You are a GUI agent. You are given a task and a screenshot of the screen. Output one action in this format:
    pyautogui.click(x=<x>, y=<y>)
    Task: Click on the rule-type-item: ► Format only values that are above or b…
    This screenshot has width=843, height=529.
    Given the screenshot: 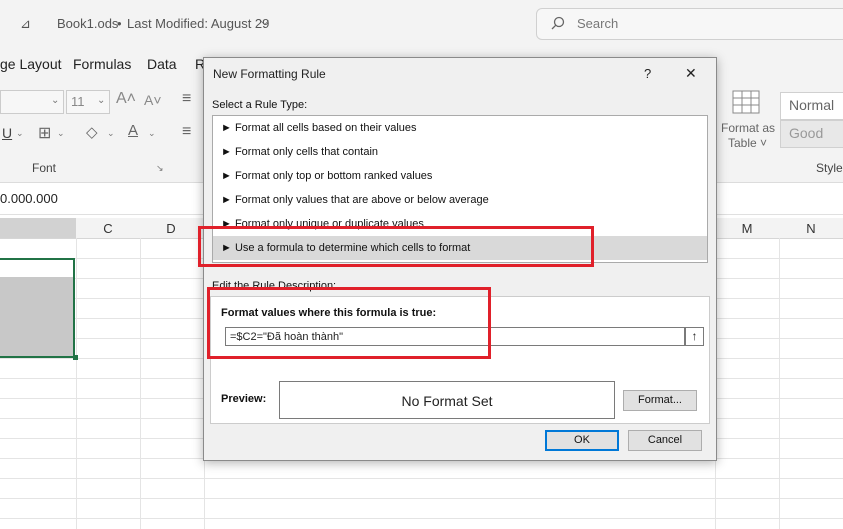 What is the action you would take?
    pyautogui.click(x=456, y=200)
    